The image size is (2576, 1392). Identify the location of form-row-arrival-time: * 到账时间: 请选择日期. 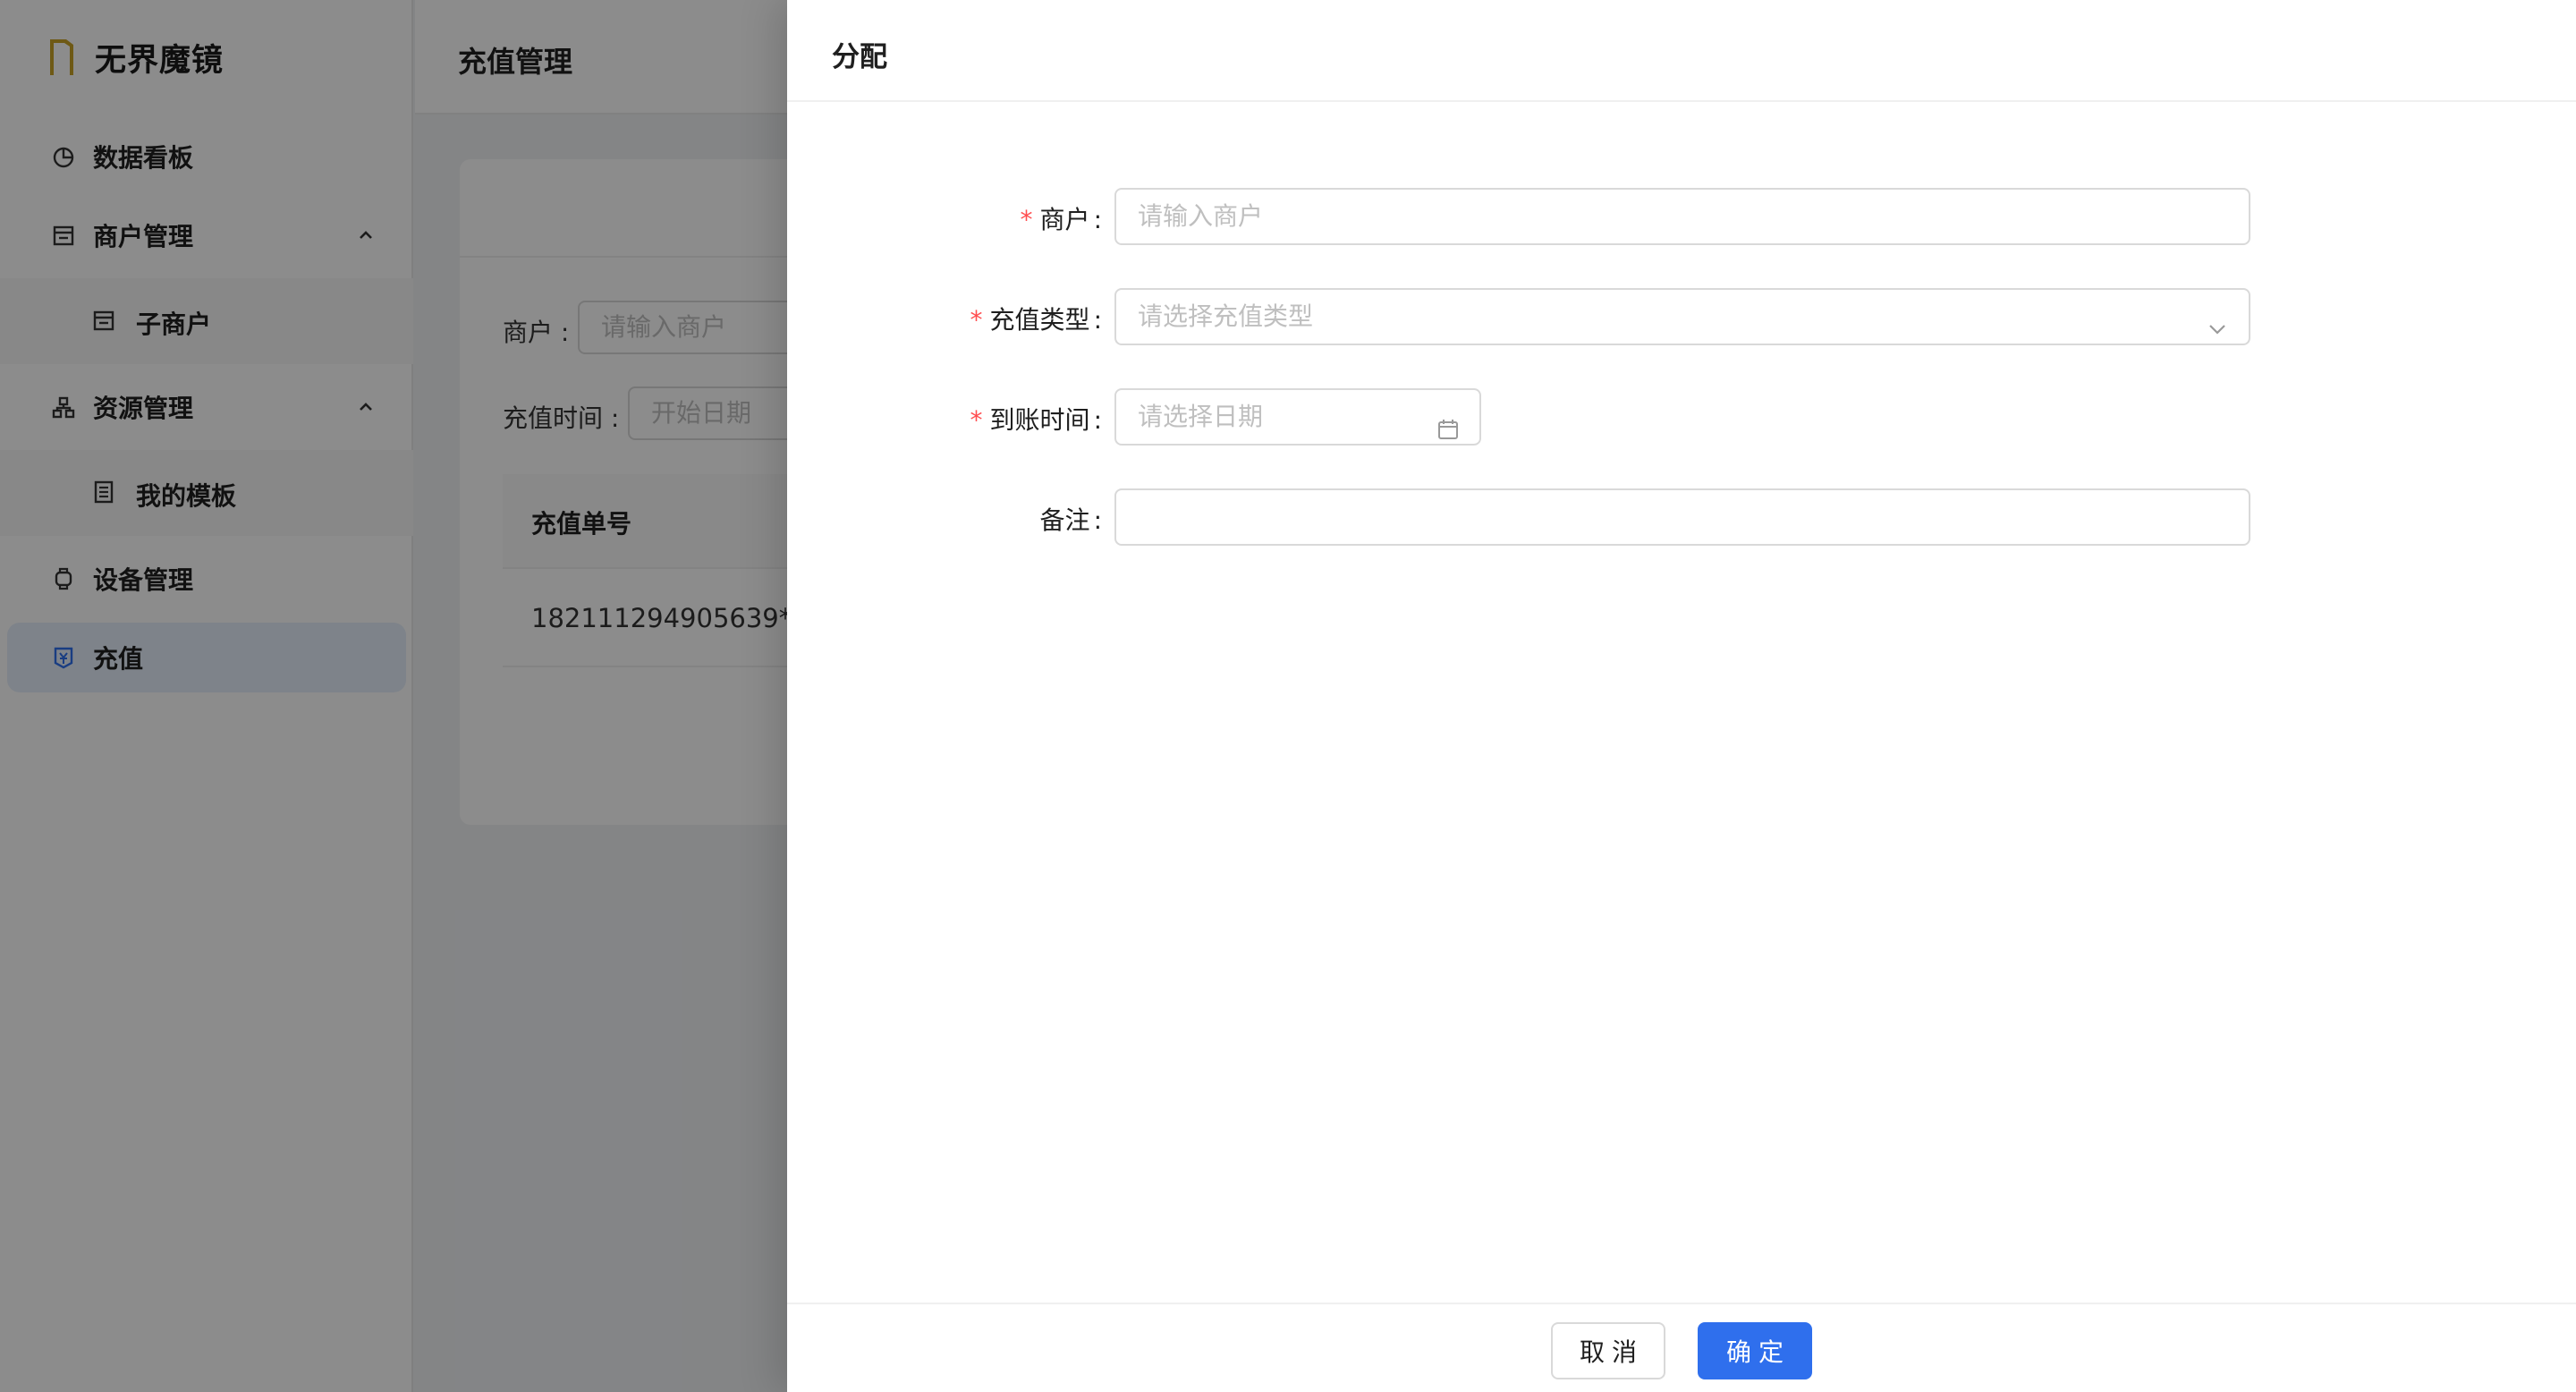
(1681, 417).